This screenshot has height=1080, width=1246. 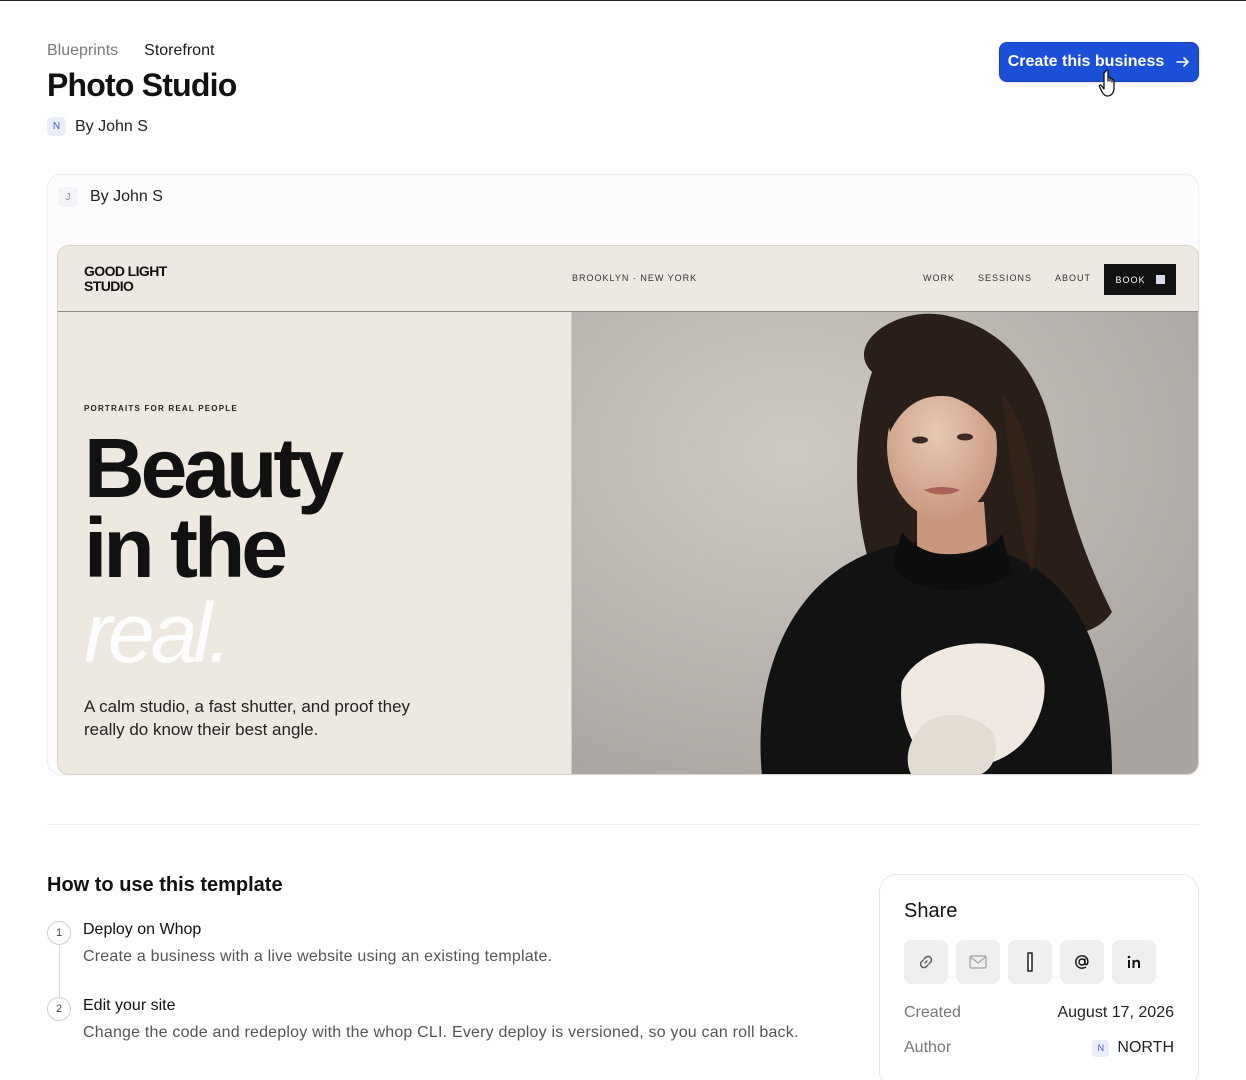 I want to click on site-logo: GOOD LIGHT STUDIO, so click(x=125, y=279).